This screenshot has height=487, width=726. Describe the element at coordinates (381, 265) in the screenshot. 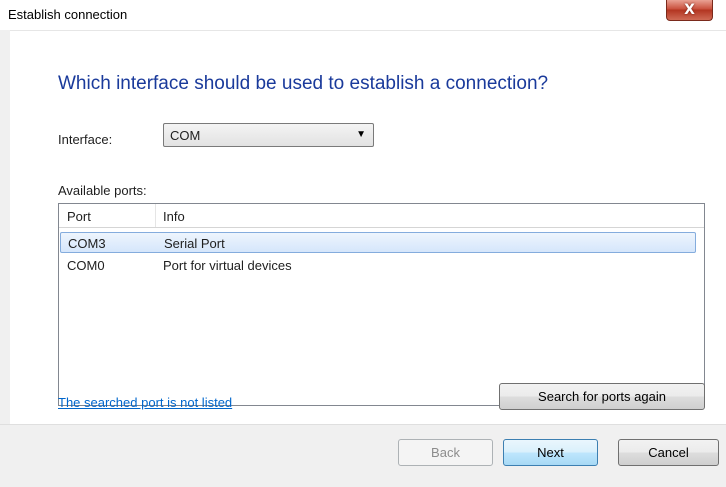

I see `table-row: COM0 Port for virtual devices` at that location.